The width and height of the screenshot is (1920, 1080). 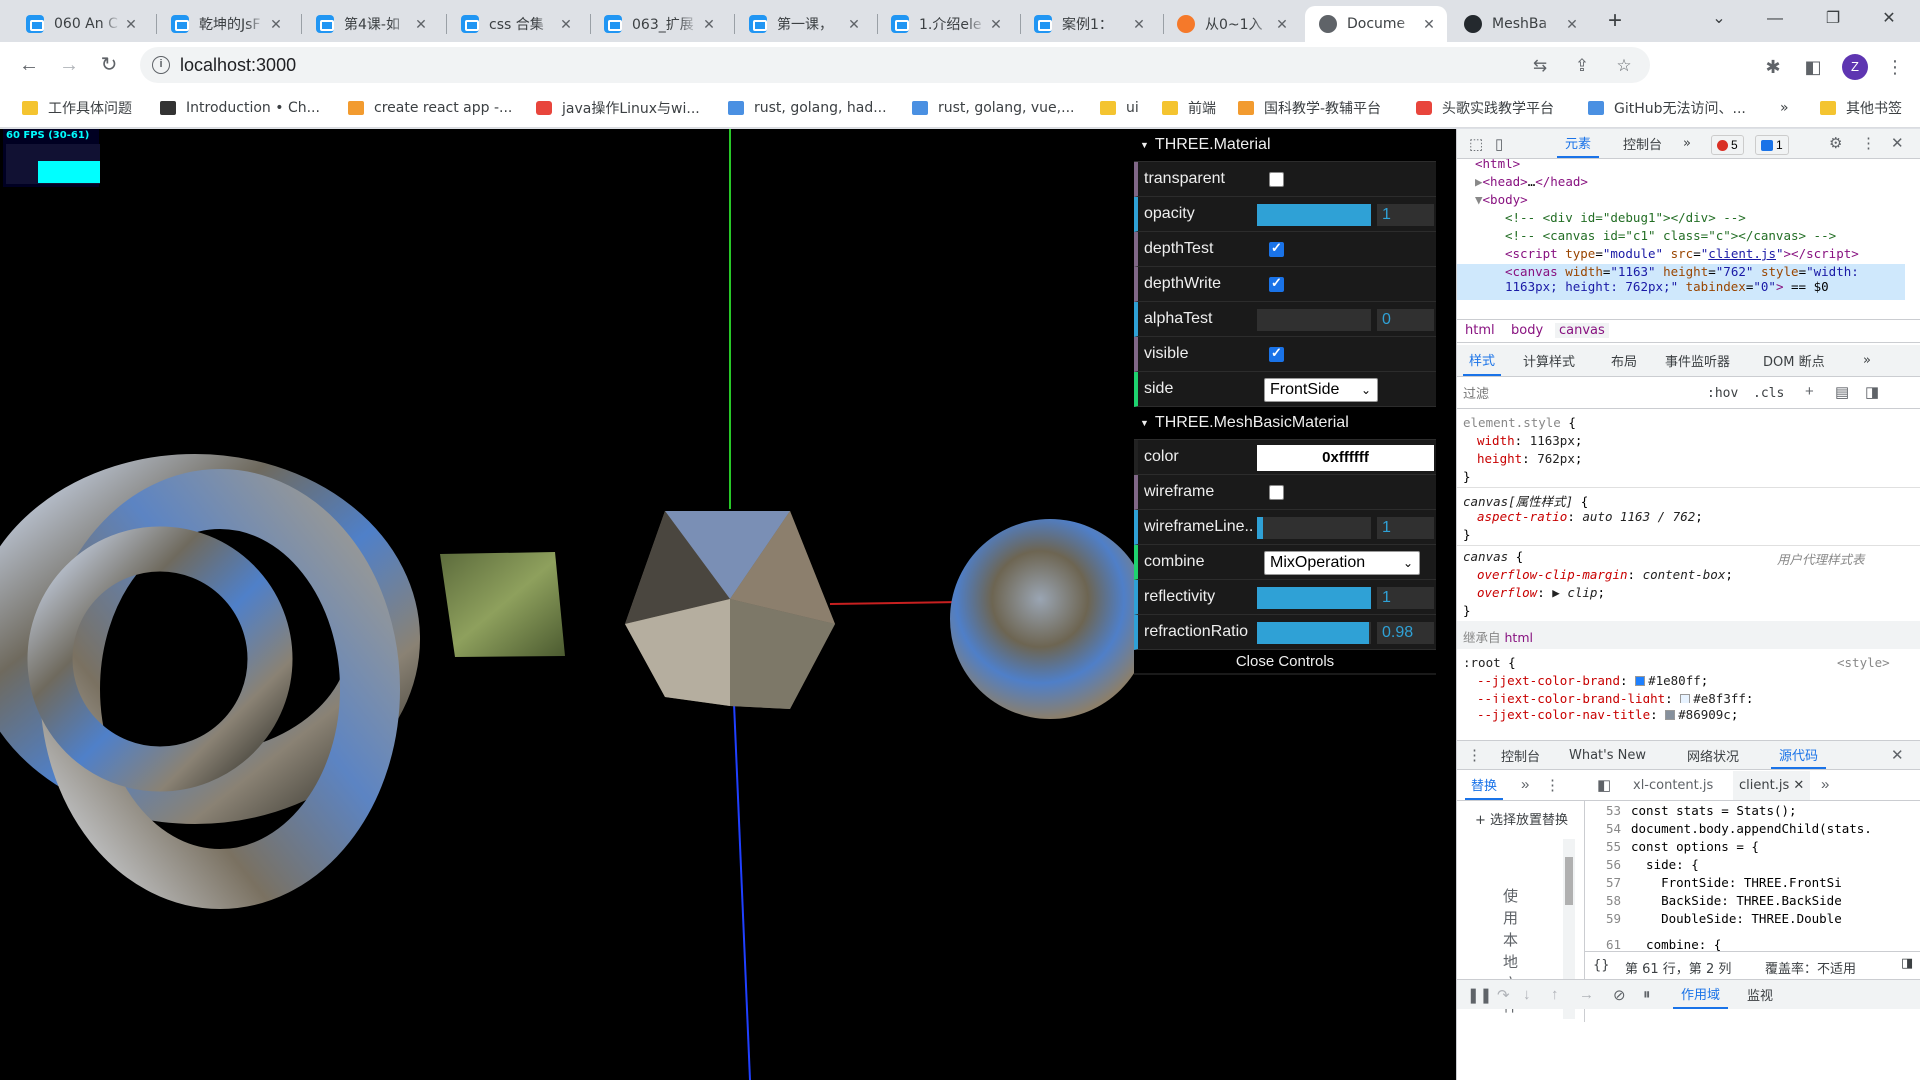 I want to click on restore-button: ❐, so click(x=1833, y=19).